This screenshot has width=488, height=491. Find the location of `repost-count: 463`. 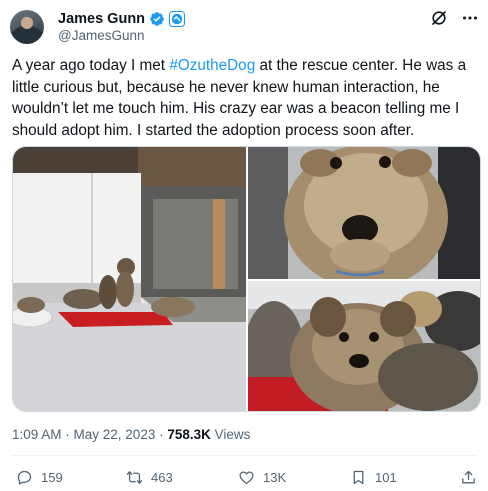

repost-count: 463 is located at coordinates (162, 477).